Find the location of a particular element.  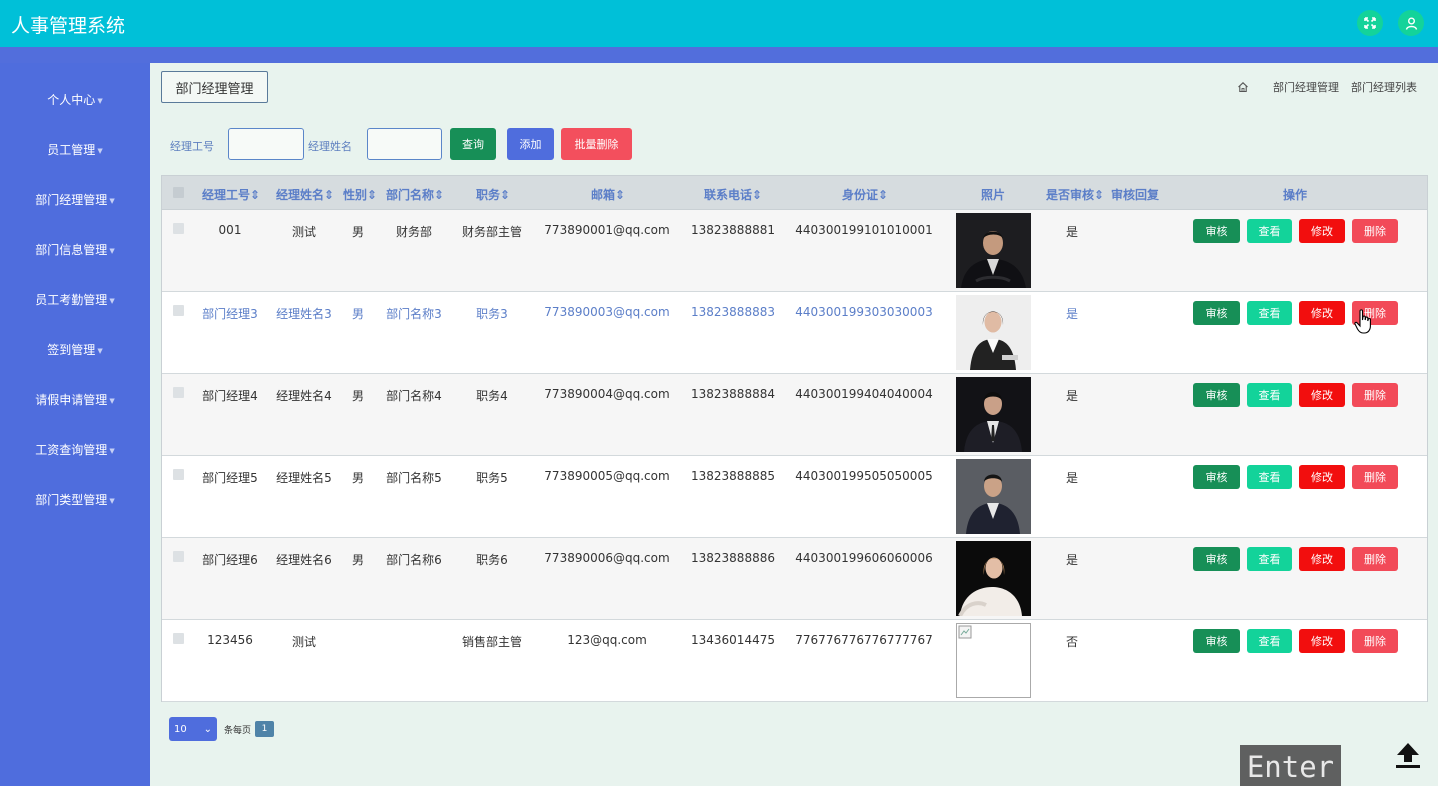

sidebar-item-dept-type: 部门类型管理 ▼ is located at coordinates (75, 499).